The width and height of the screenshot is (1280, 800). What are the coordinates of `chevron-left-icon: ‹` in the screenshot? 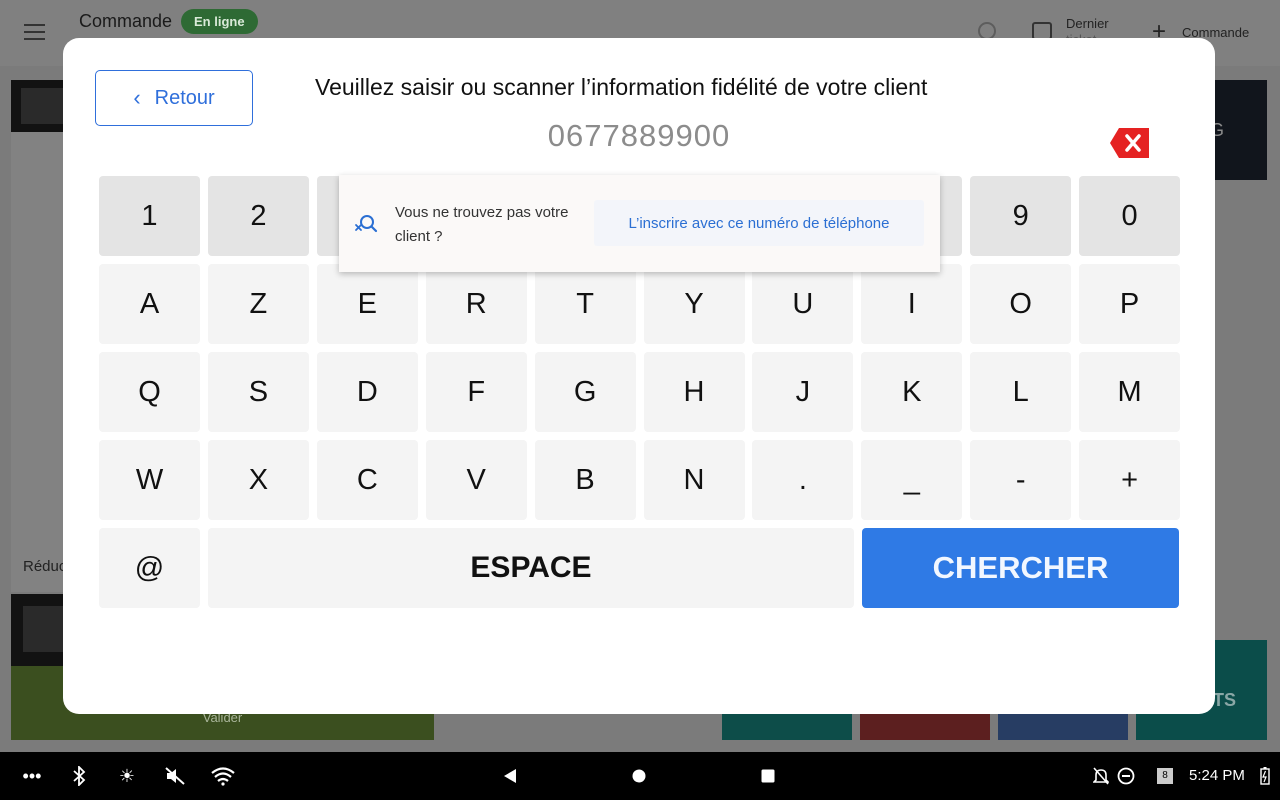 It's located at (137, 97).